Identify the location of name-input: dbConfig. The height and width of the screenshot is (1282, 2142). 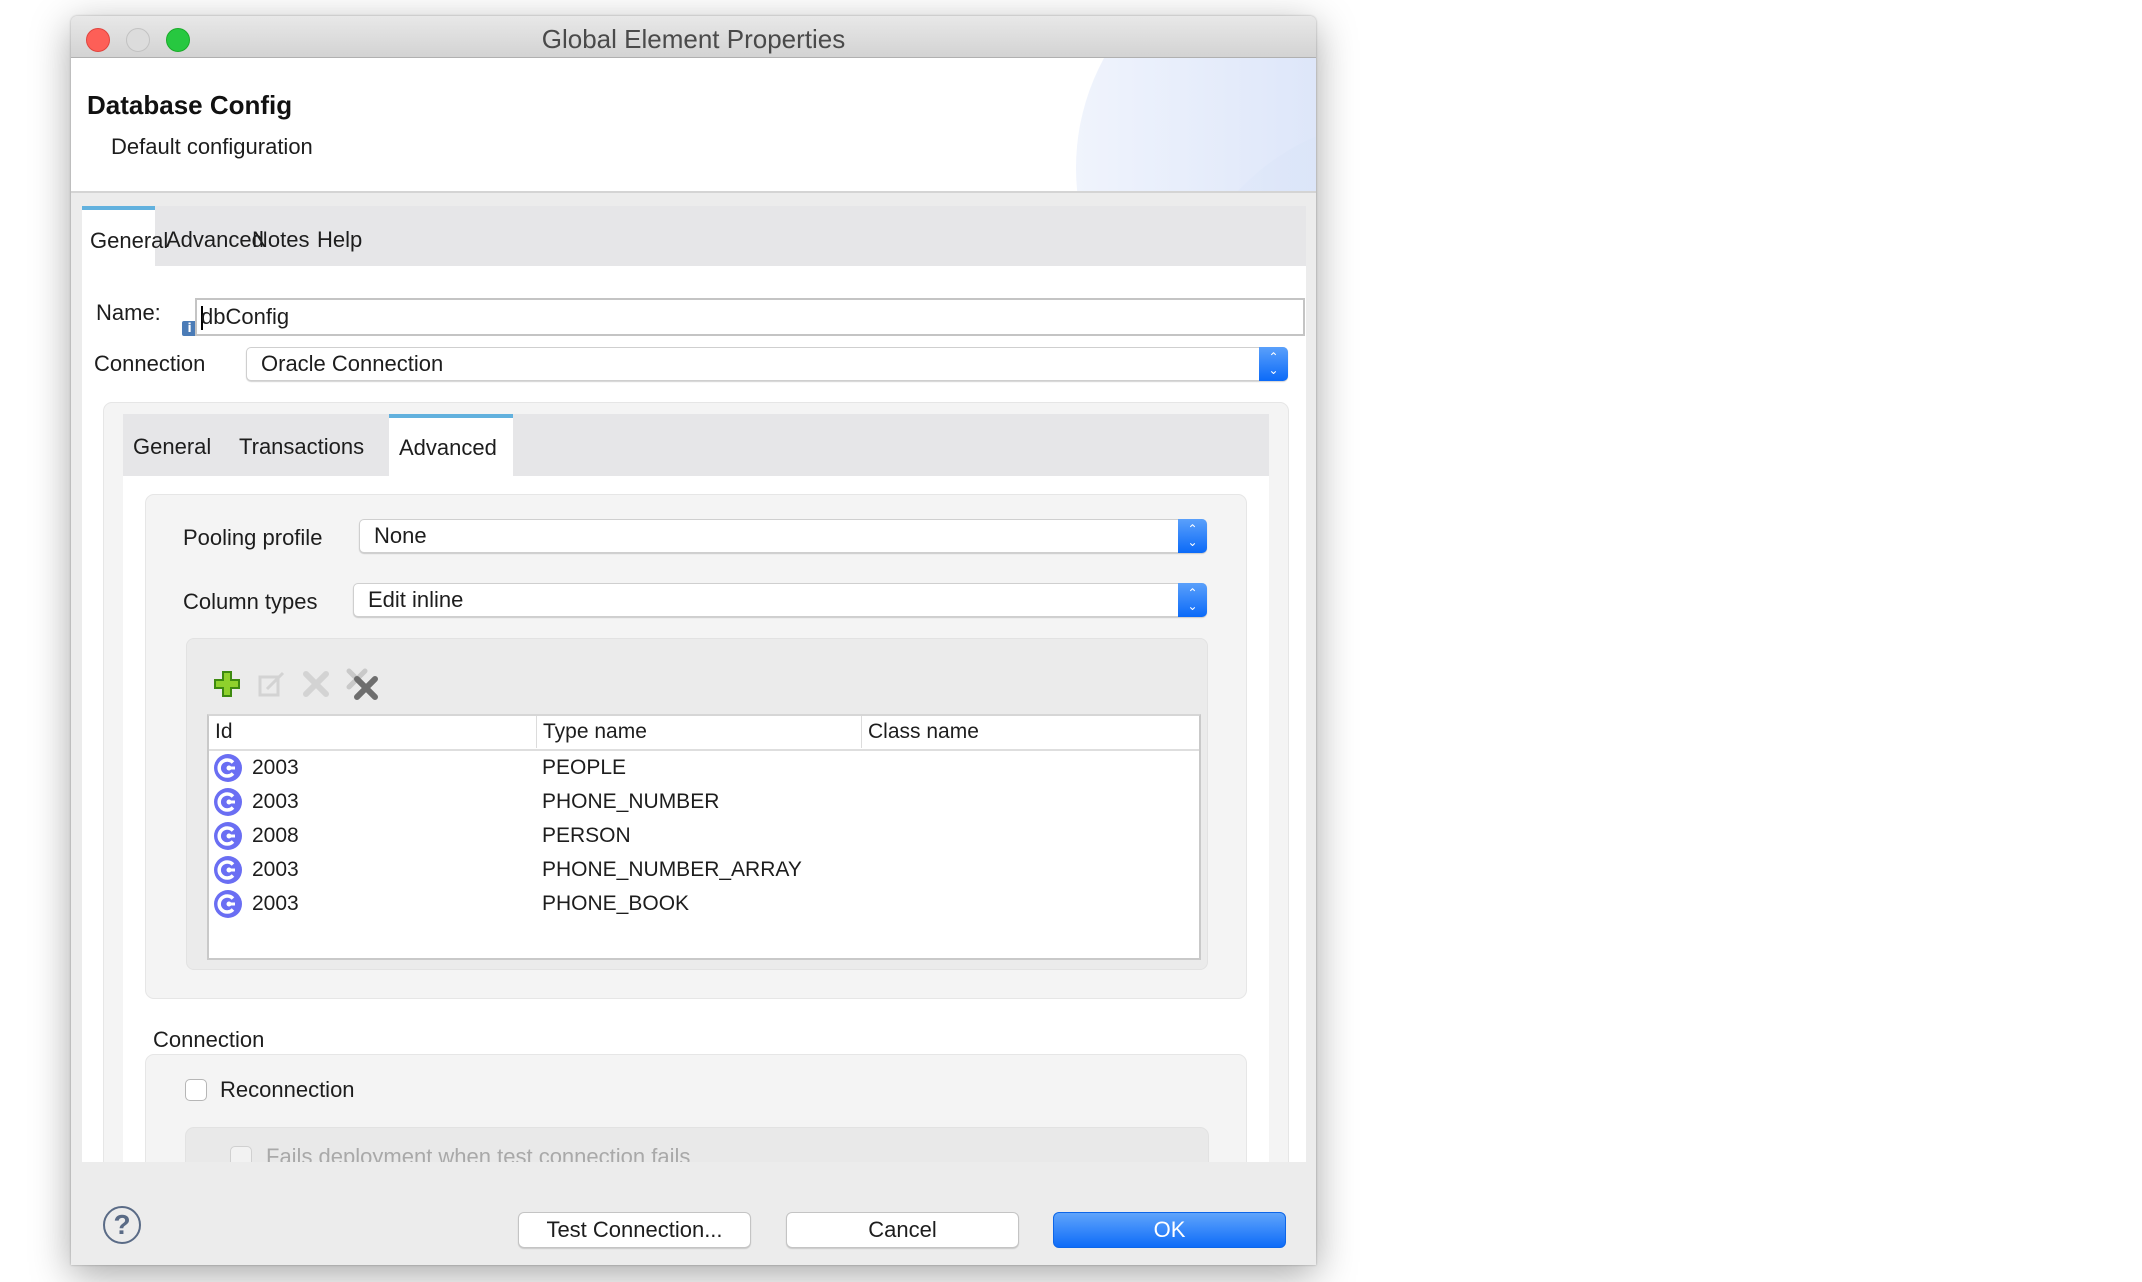
(750, 317).